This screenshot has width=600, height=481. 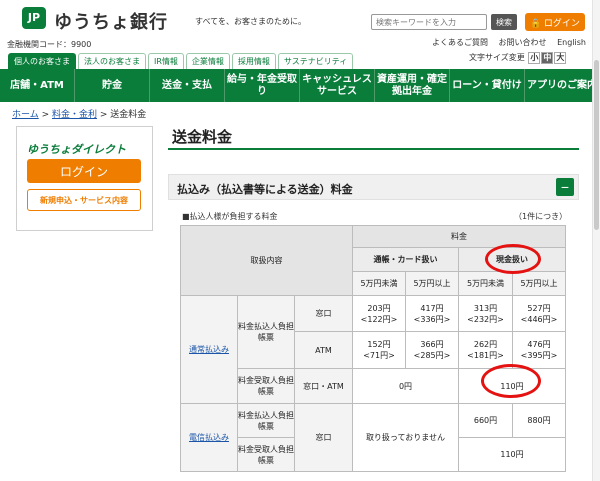 I want to click on breadcrumb-current: 送金料金, so click(x=128, y=115).